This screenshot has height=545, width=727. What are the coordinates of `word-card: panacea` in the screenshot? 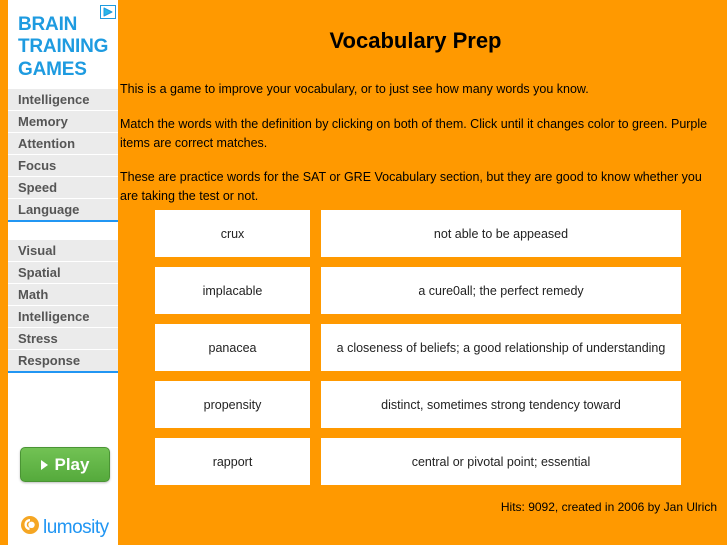 It's located at (232, 347).